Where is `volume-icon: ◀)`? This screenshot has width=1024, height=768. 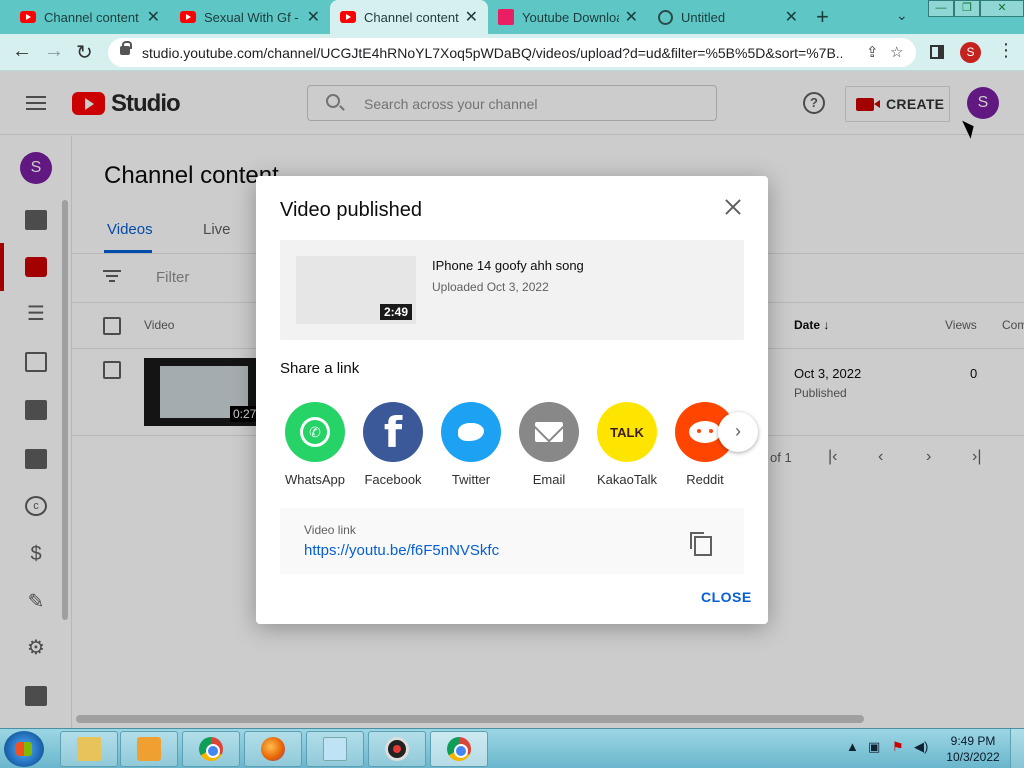
volume-icon: ◀) is located at coordinates (921, 747).